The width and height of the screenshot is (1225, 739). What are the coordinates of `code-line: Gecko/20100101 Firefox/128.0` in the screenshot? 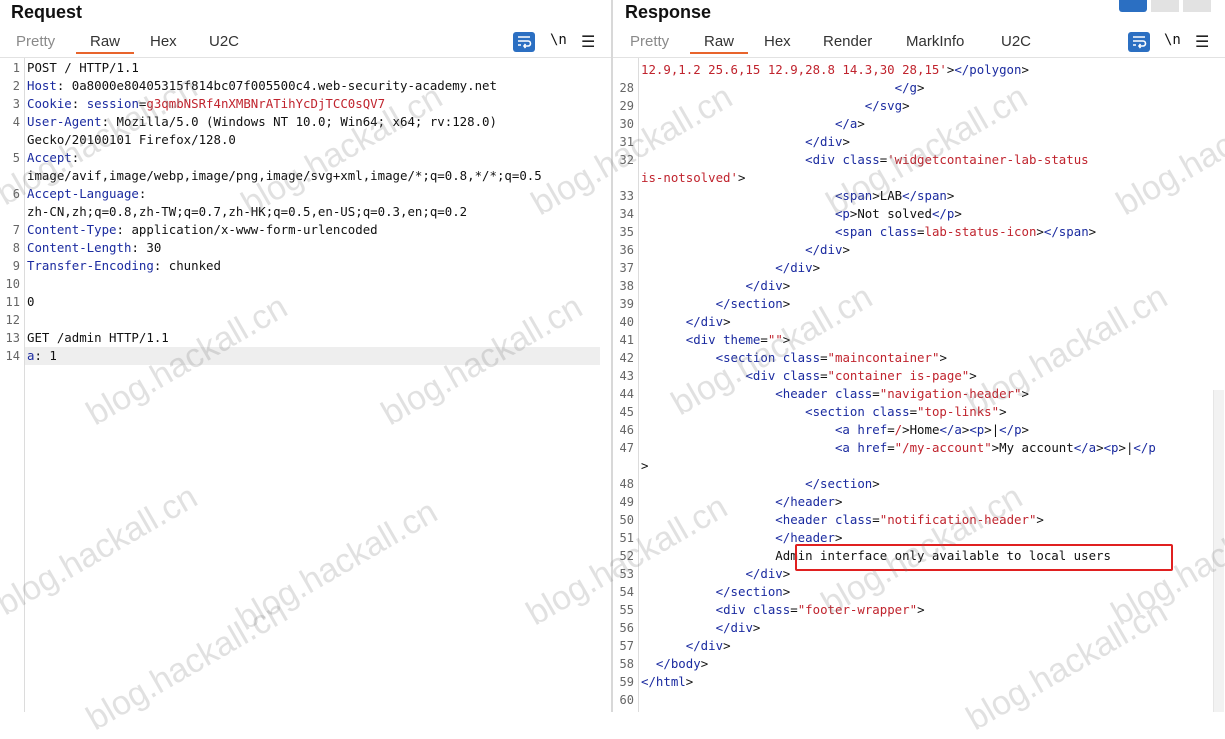 It's located at (131, 139).